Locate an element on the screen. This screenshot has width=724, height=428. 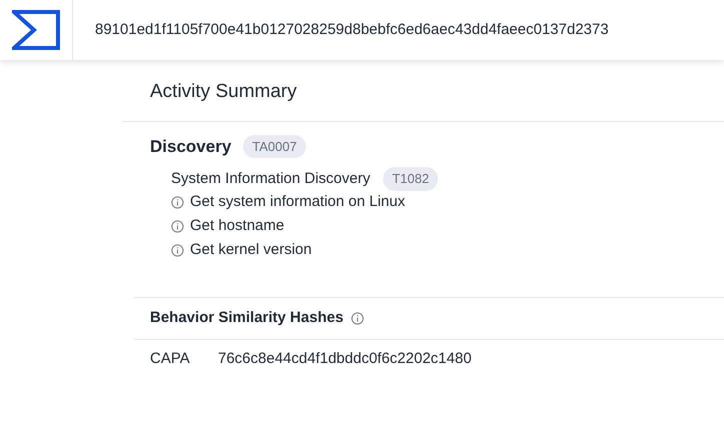
tactic-badge: TA0007 is located at coordinates (274, 146).